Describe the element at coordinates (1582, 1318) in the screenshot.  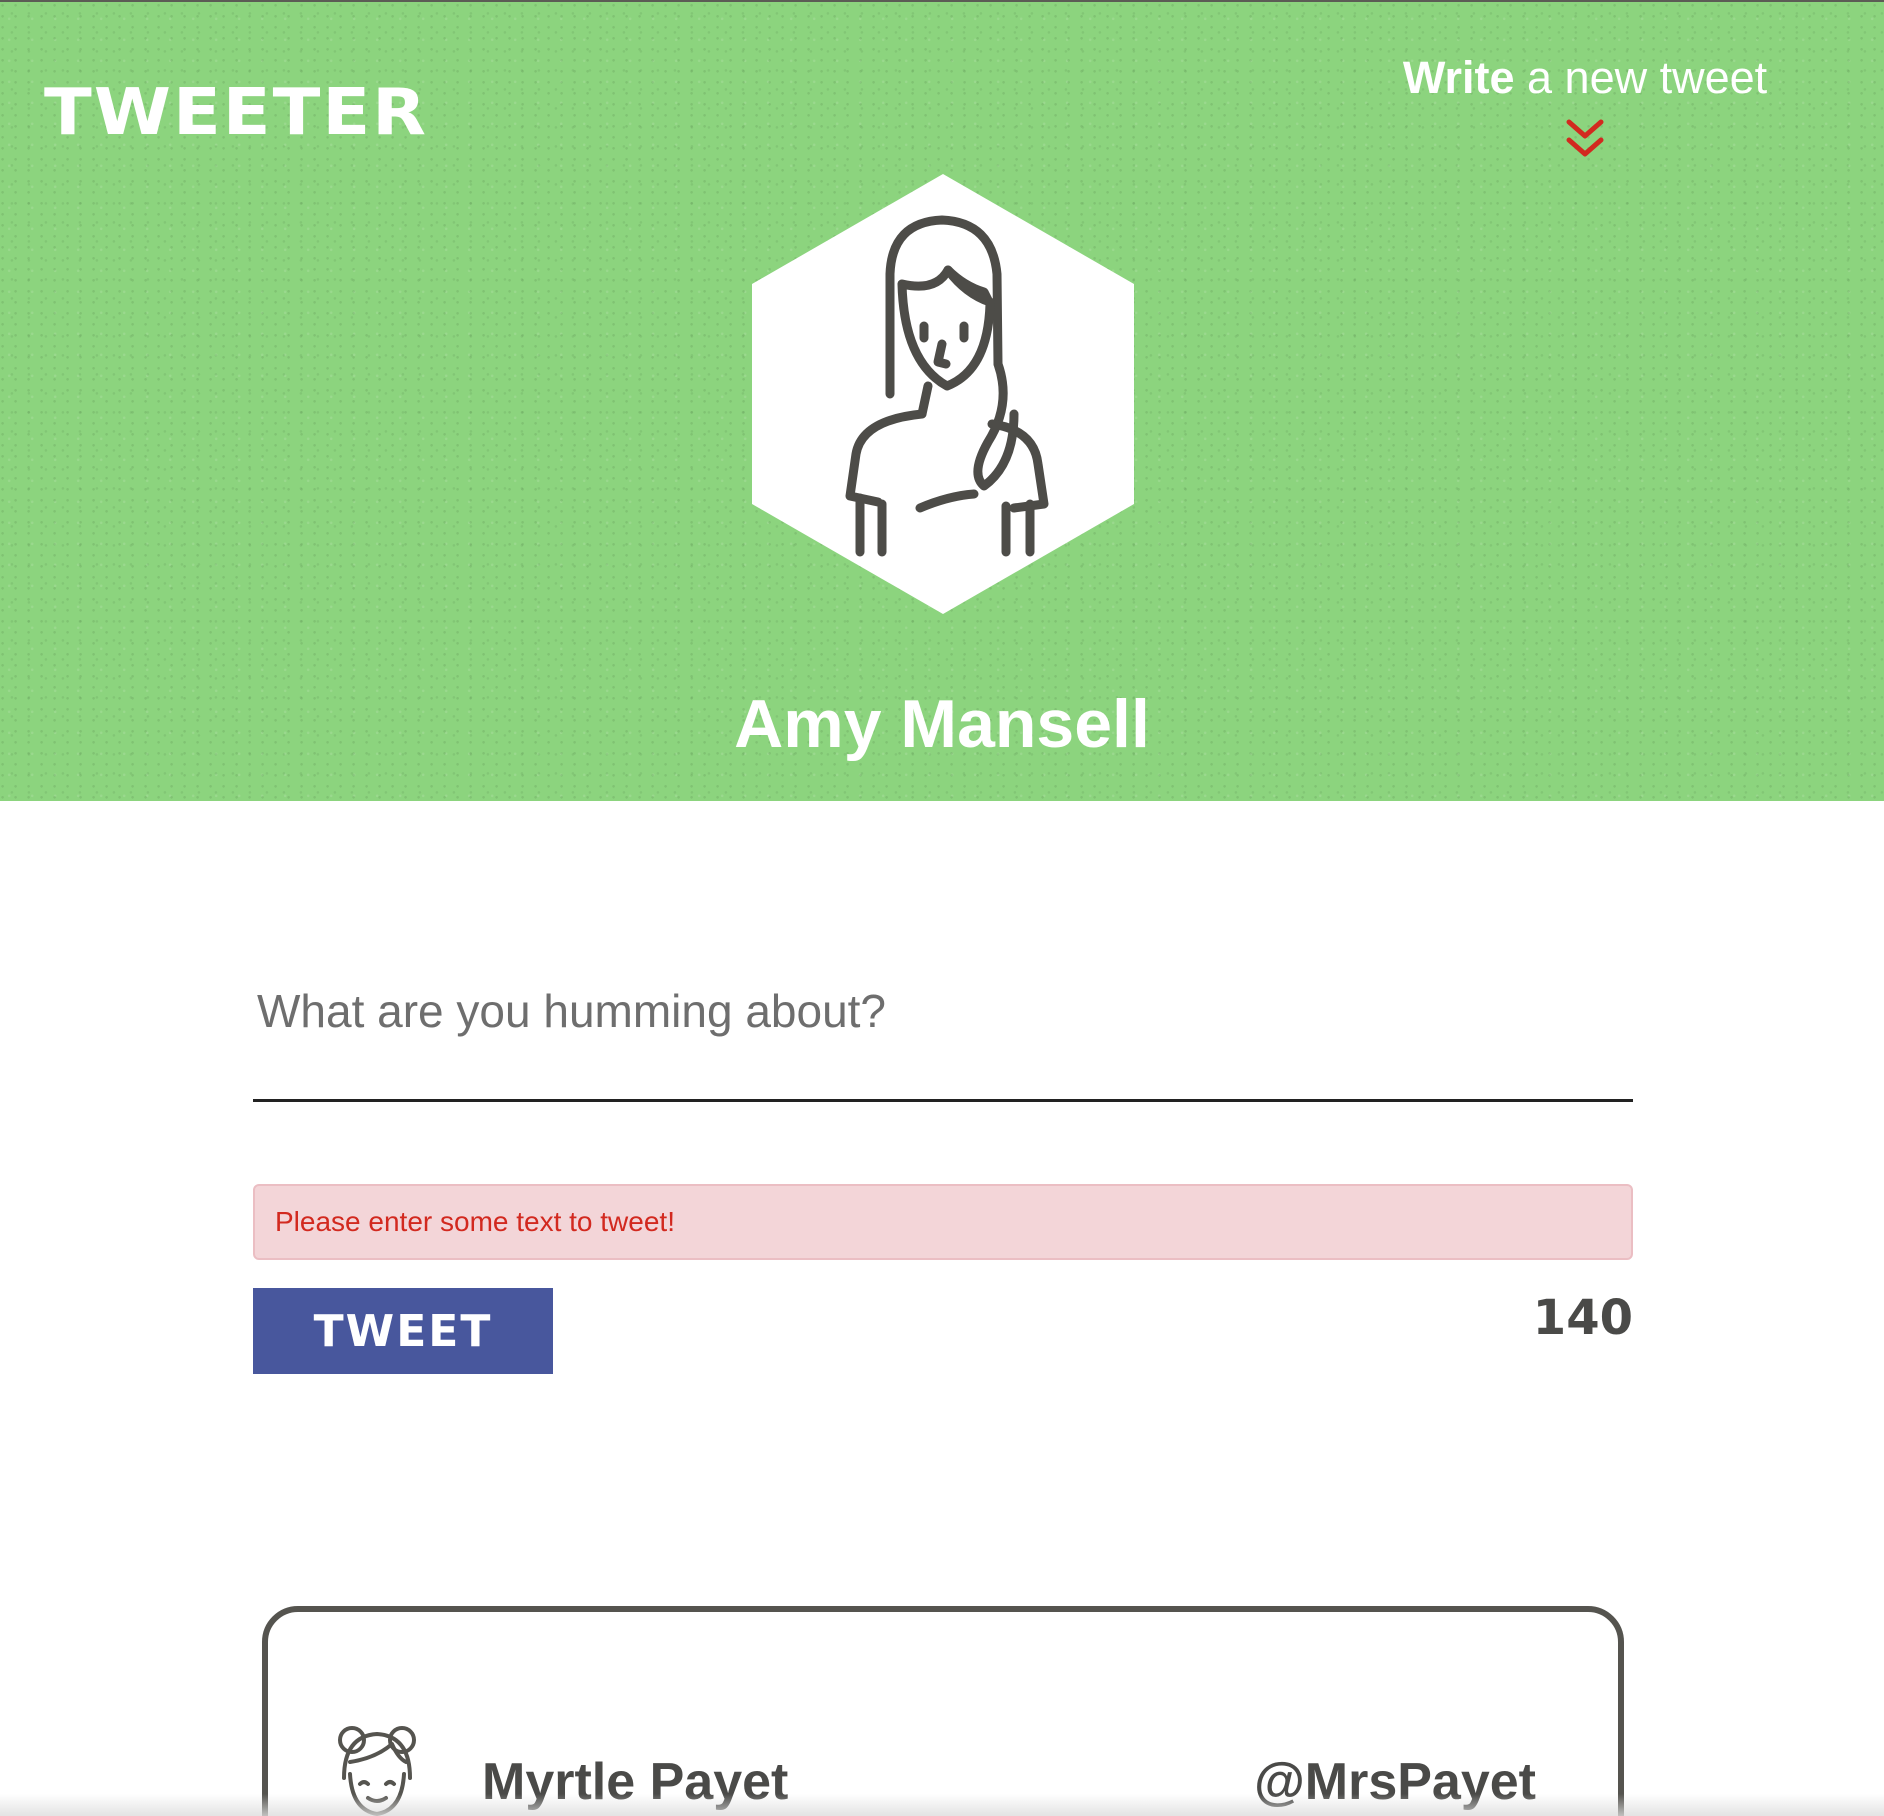
I see `character-counter: 140` at that location.